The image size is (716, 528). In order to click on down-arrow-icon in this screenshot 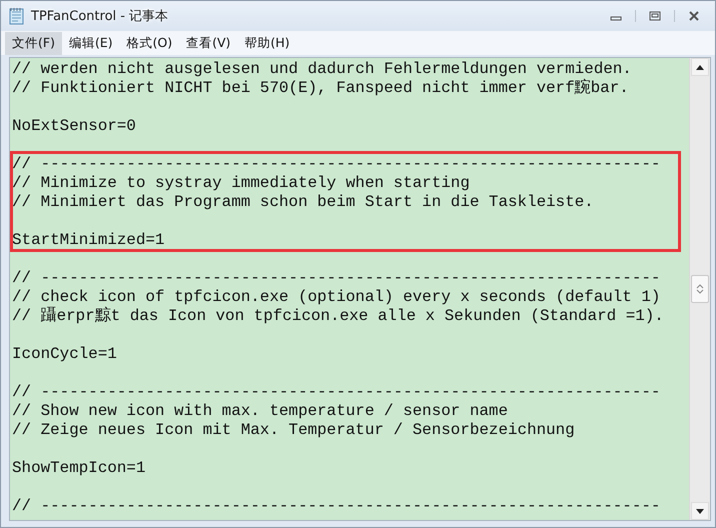, I will do `click(700, 511)`.